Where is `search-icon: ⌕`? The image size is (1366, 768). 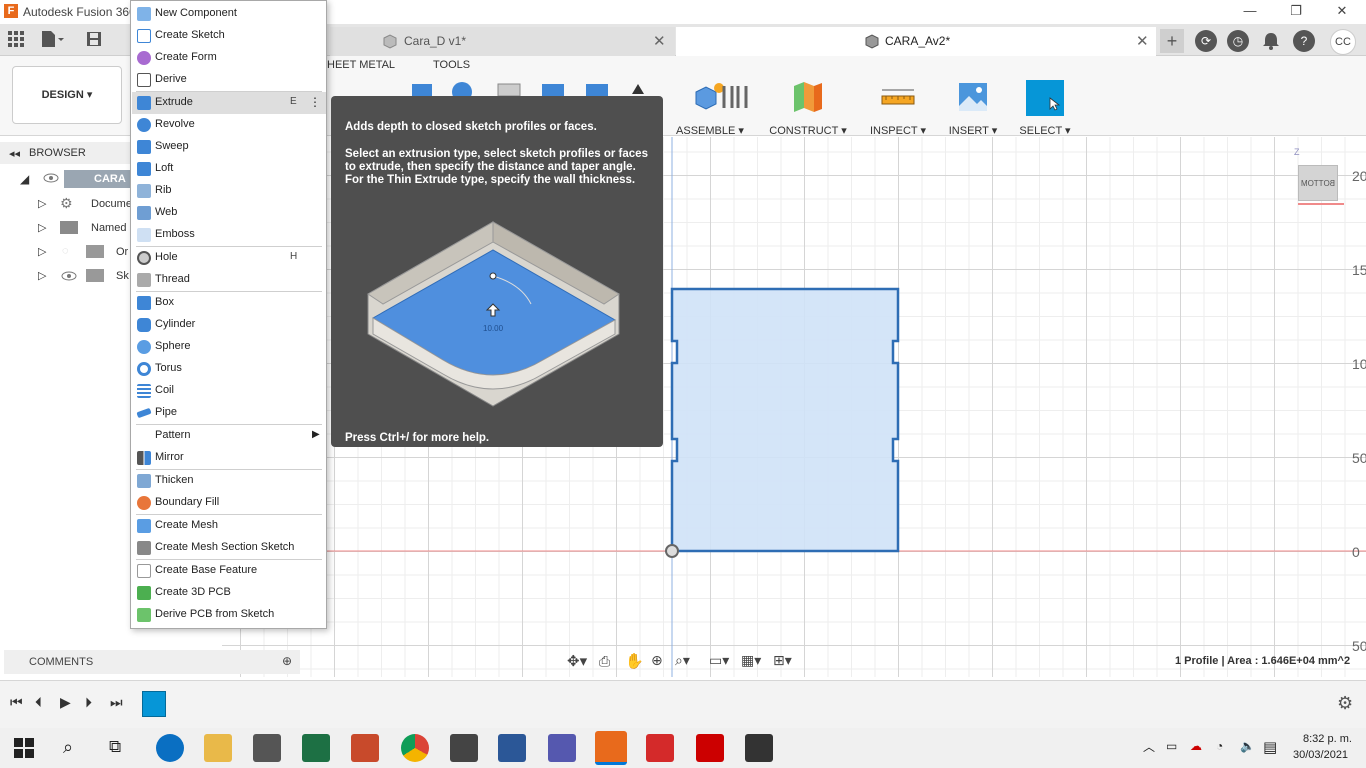 search-icon: ⌕ is located at coordinates (68, 747).